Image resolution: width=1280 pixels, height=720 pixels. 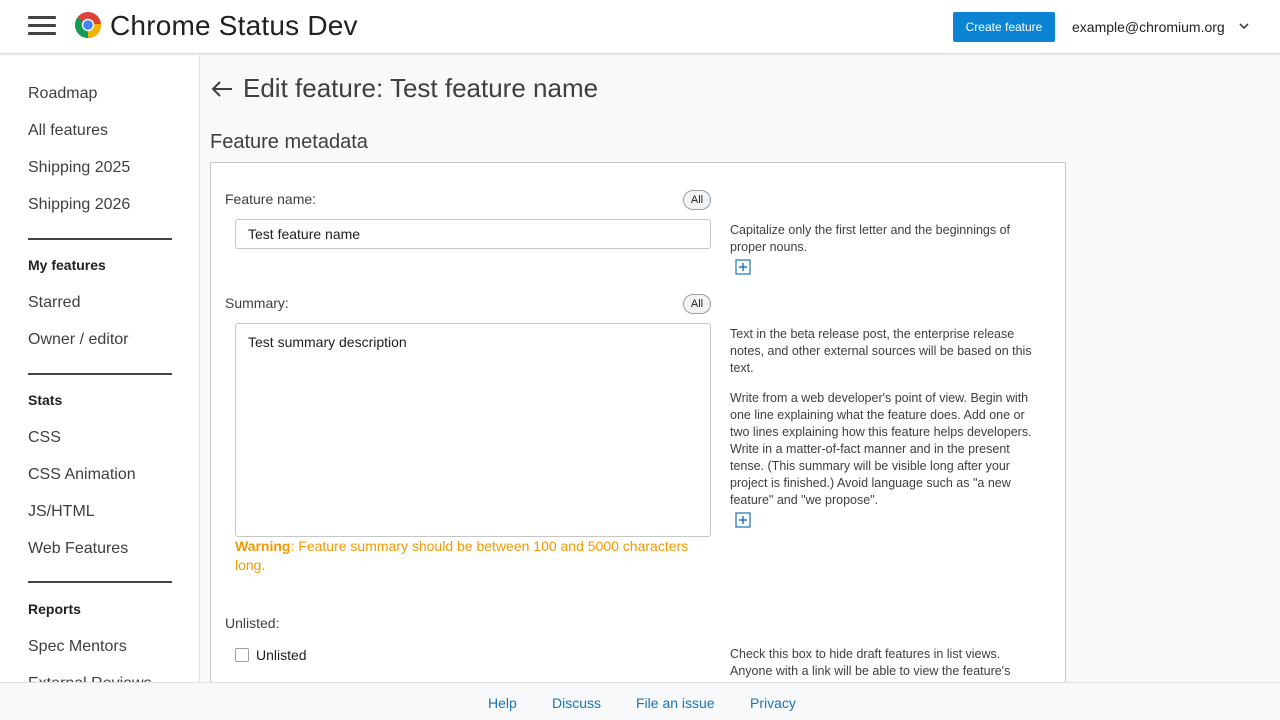 What do you see at coordinates (473, 430) in the screenshot?
I see `summary-textarea: Test summary description` at bounding box center [473, 430].